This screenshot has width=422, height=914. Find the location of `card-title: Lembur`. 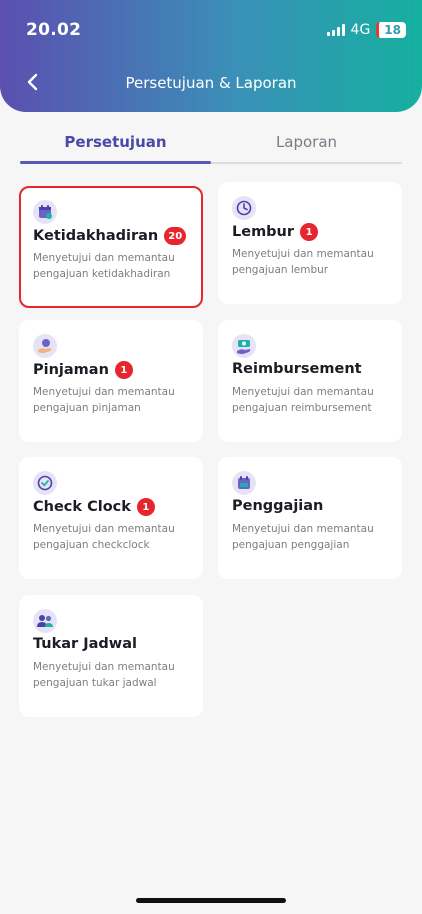

card-title: Lembur is located at coordinates (263, 232).